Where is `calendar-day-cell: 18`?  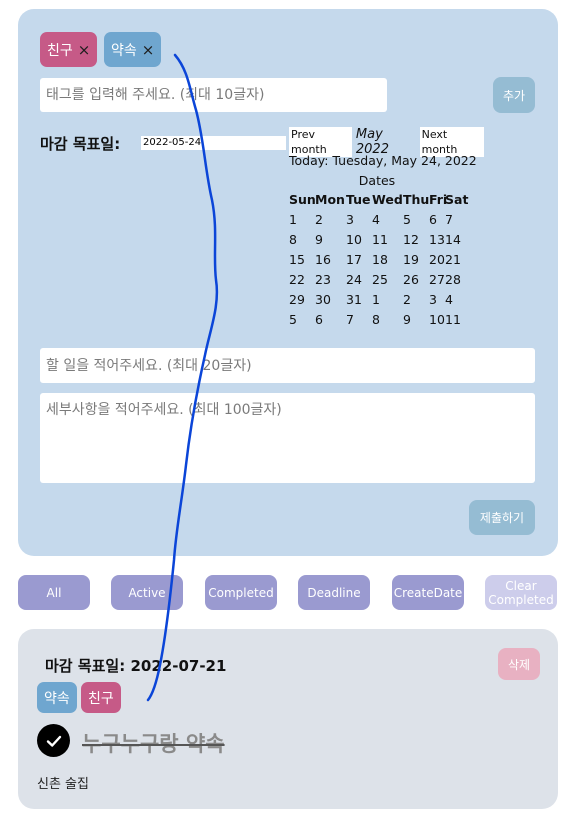
calendar-day-cell: 18 is located at coordinates (387, 260).